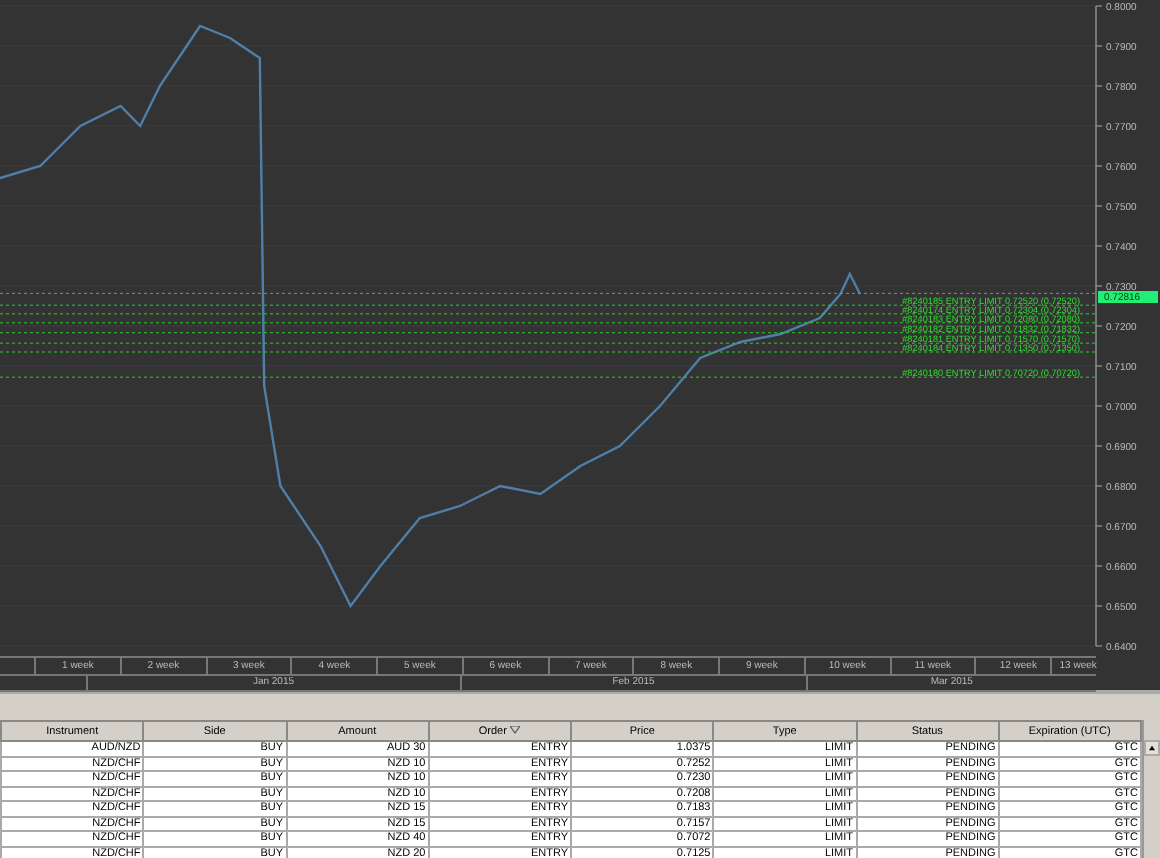 Image resolution: width=1160 pixels, height=858 pixels. I want to click on scrollbar, so click(1151, 789).